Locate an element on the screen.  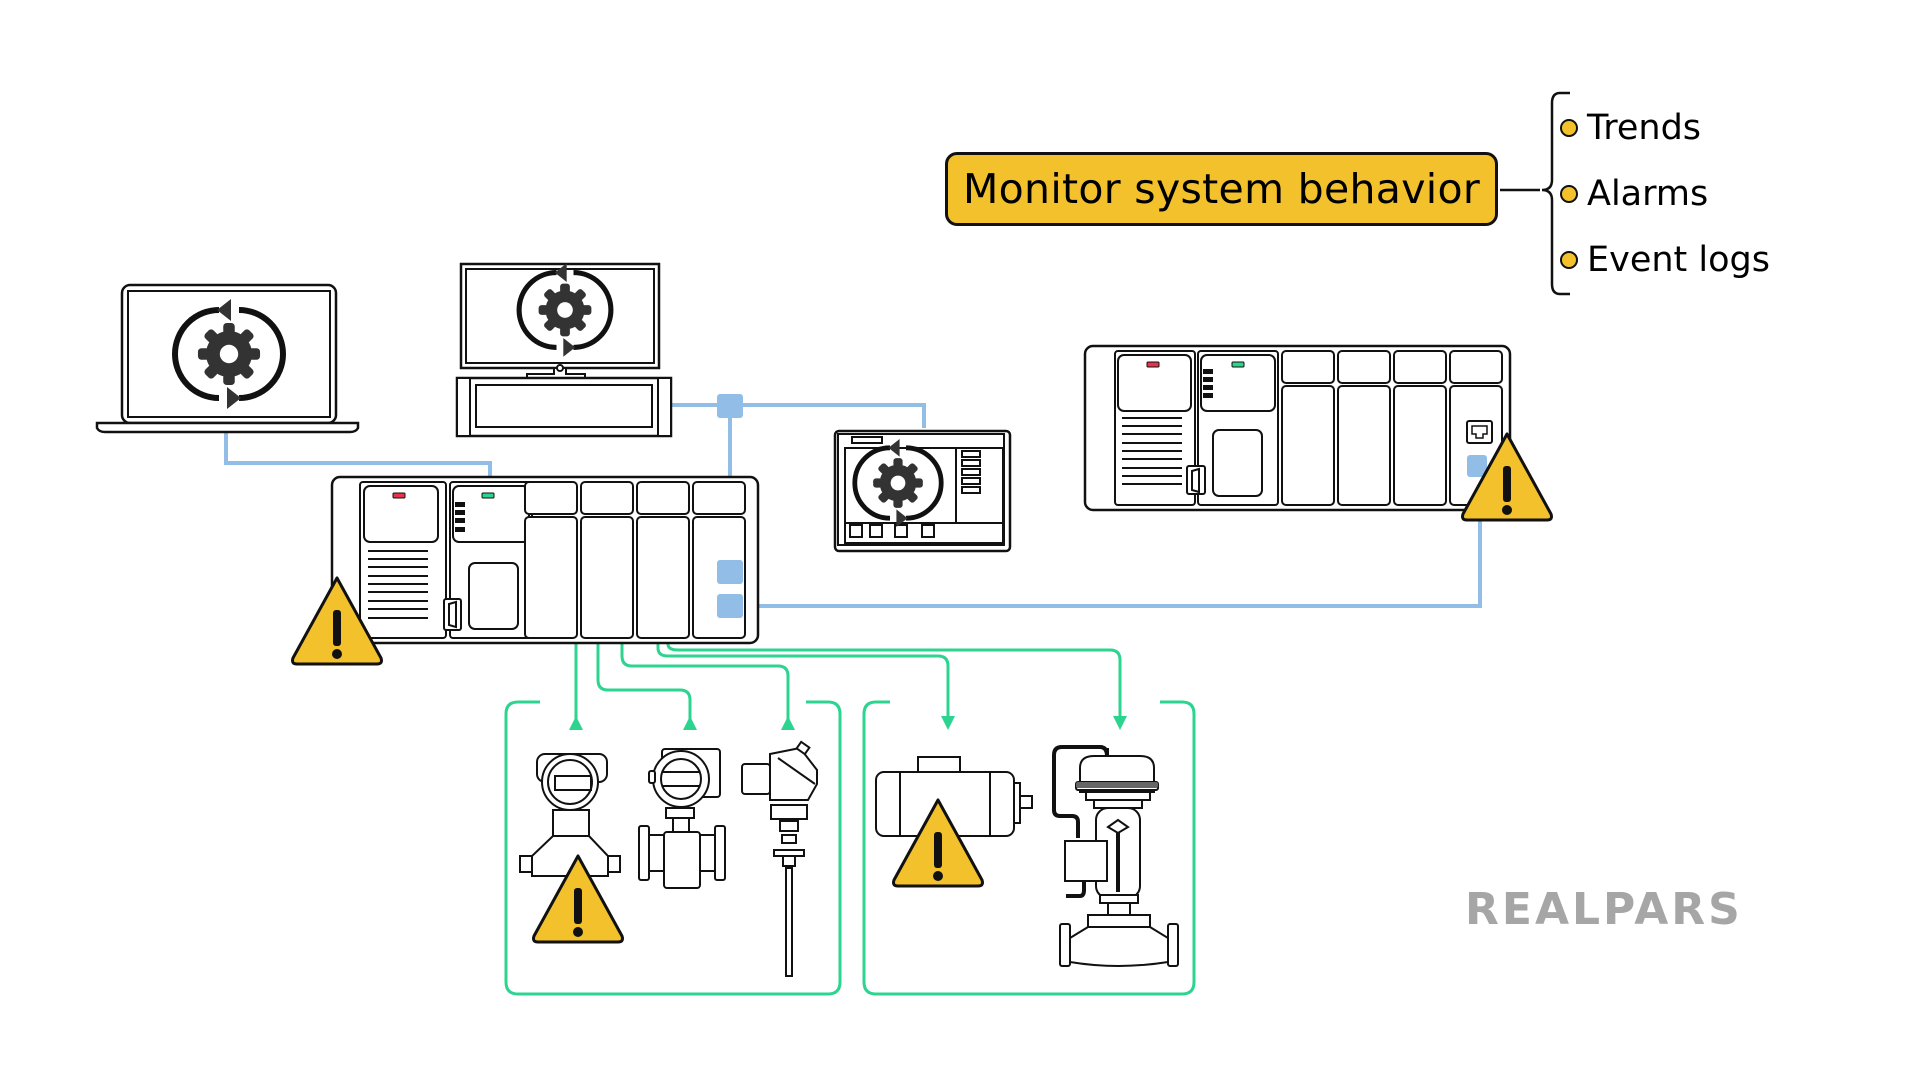
hmi-panel is located at coordinates (922, 491).